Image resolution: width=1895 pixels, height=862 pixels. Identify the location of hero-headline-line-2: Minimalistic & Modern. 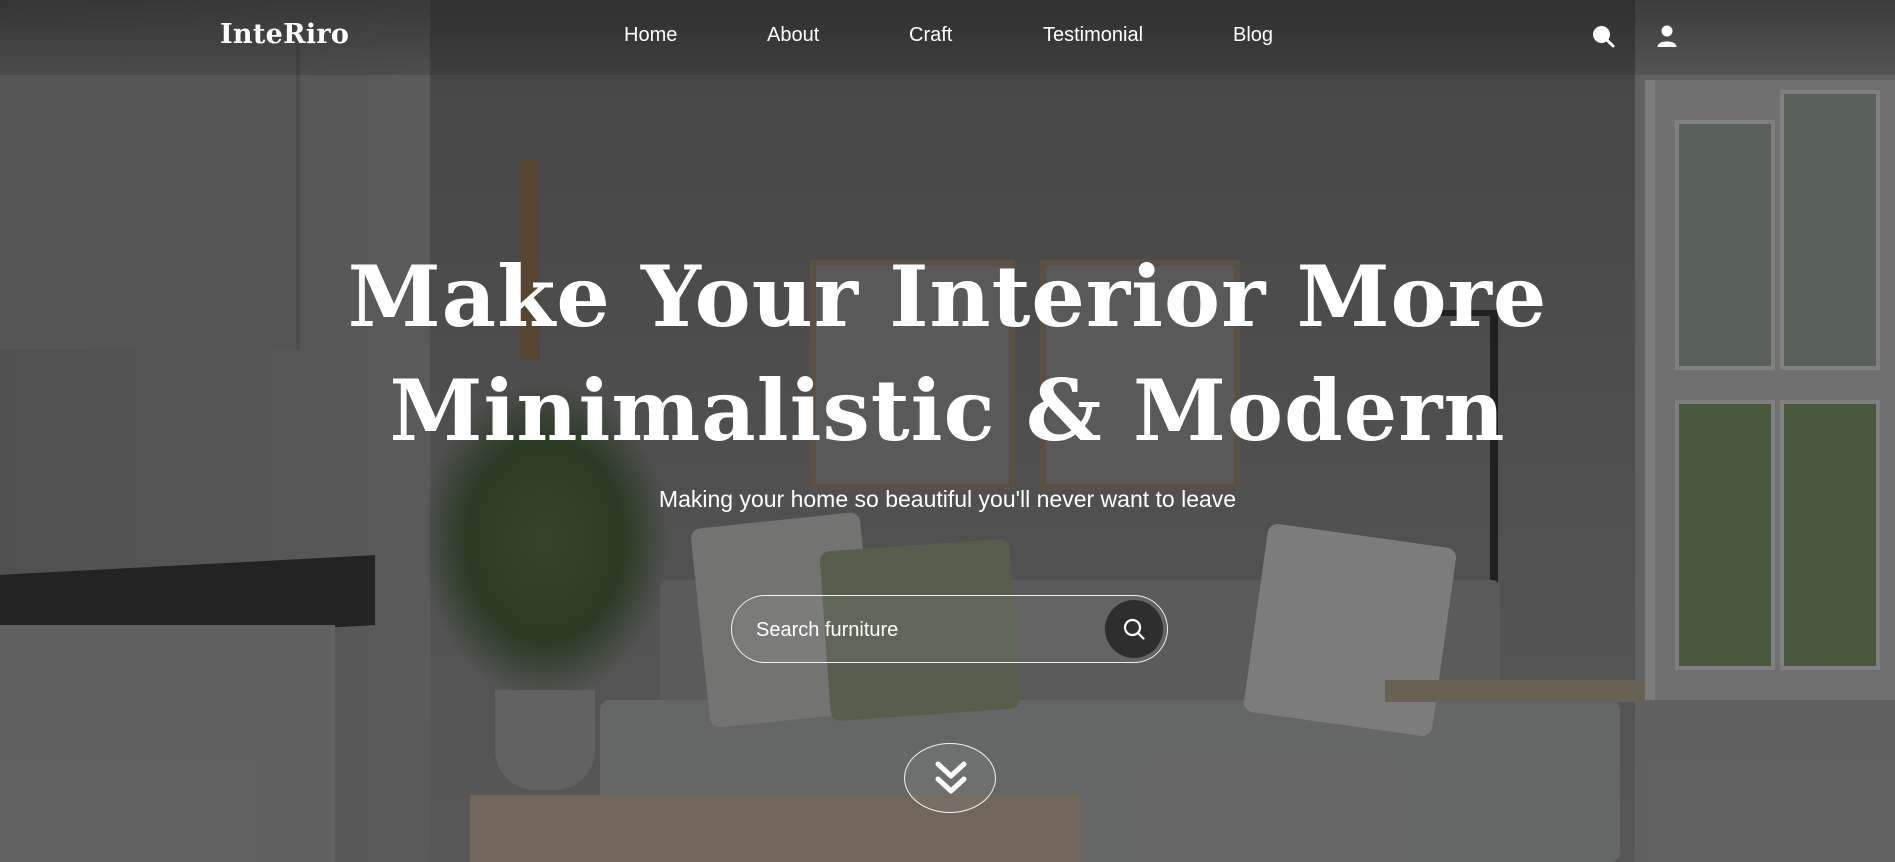
(947, 410).